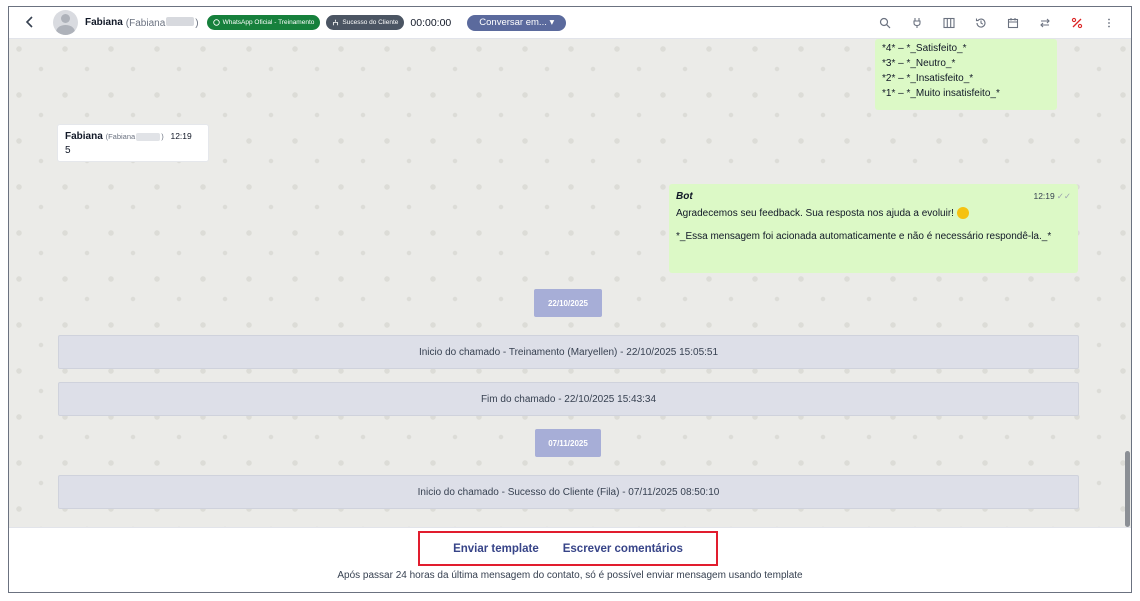 The width and height of the screenshot is (1140, 601). I want to click on message-time: 12:19, so click(181, 136).